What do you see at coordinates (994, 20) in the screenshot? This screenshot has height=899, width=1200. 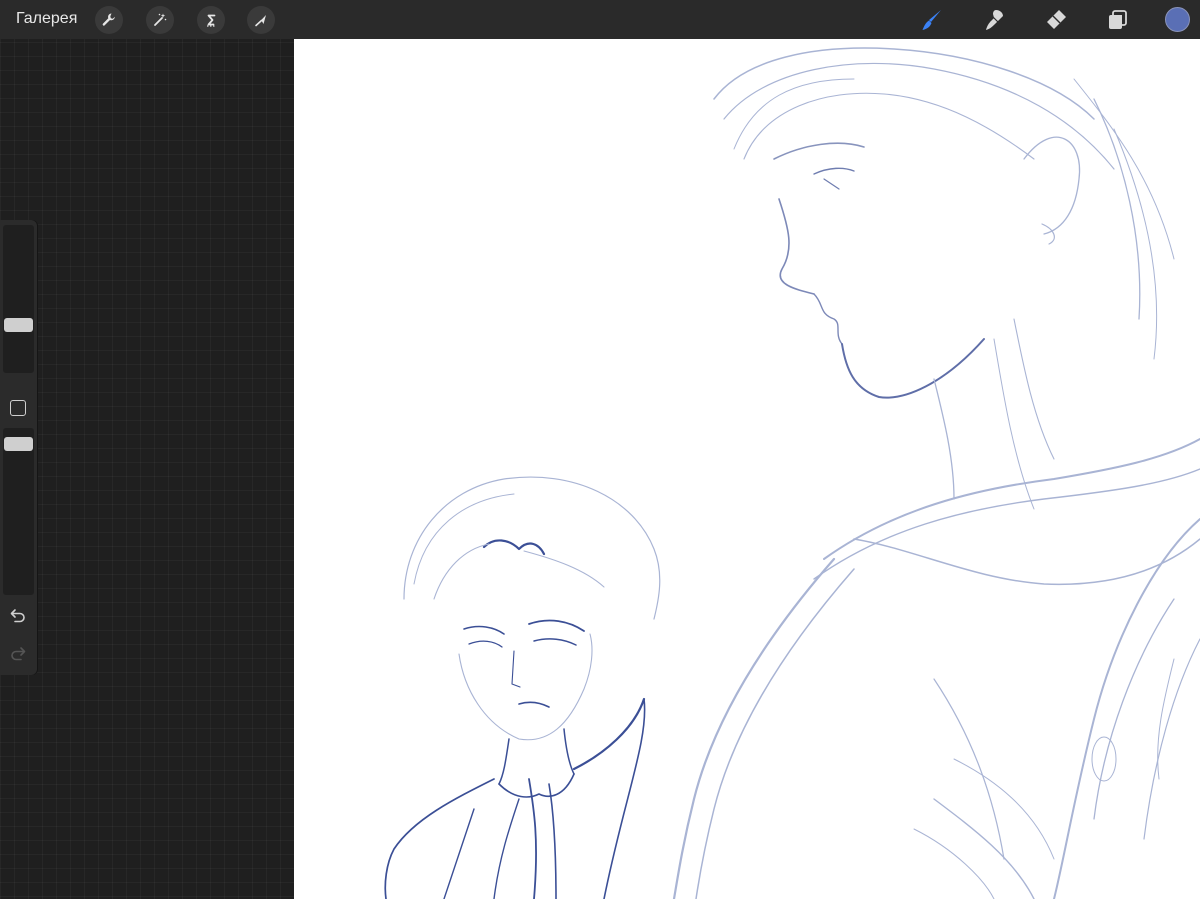 I see `smudge-icon` at bounding box center [994, 20].